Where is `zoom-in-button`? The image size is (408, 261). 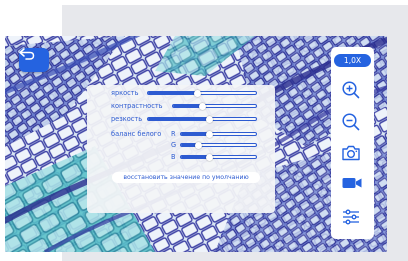 zoom-in-button is located at coordinates (352, 91).